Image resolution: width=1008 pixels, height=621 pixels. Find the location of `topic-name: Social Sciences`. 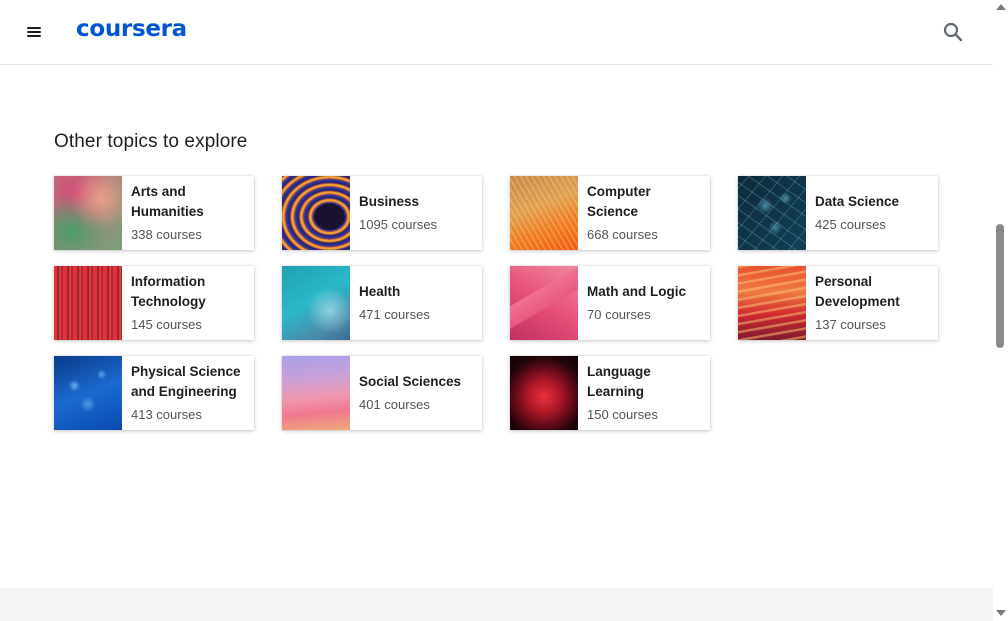

topic-name: Social Sciences is located at coordinates (410, 381).